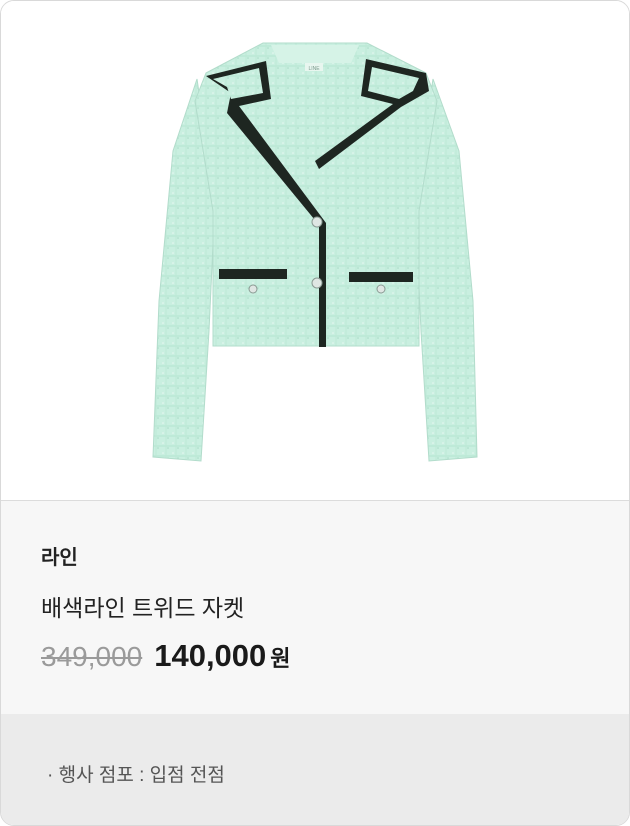  Describe the element at coordinates (315, 769) in the screenshot. I see `store-info-footer: · 행사 점포 : 입점 전점` at that location.